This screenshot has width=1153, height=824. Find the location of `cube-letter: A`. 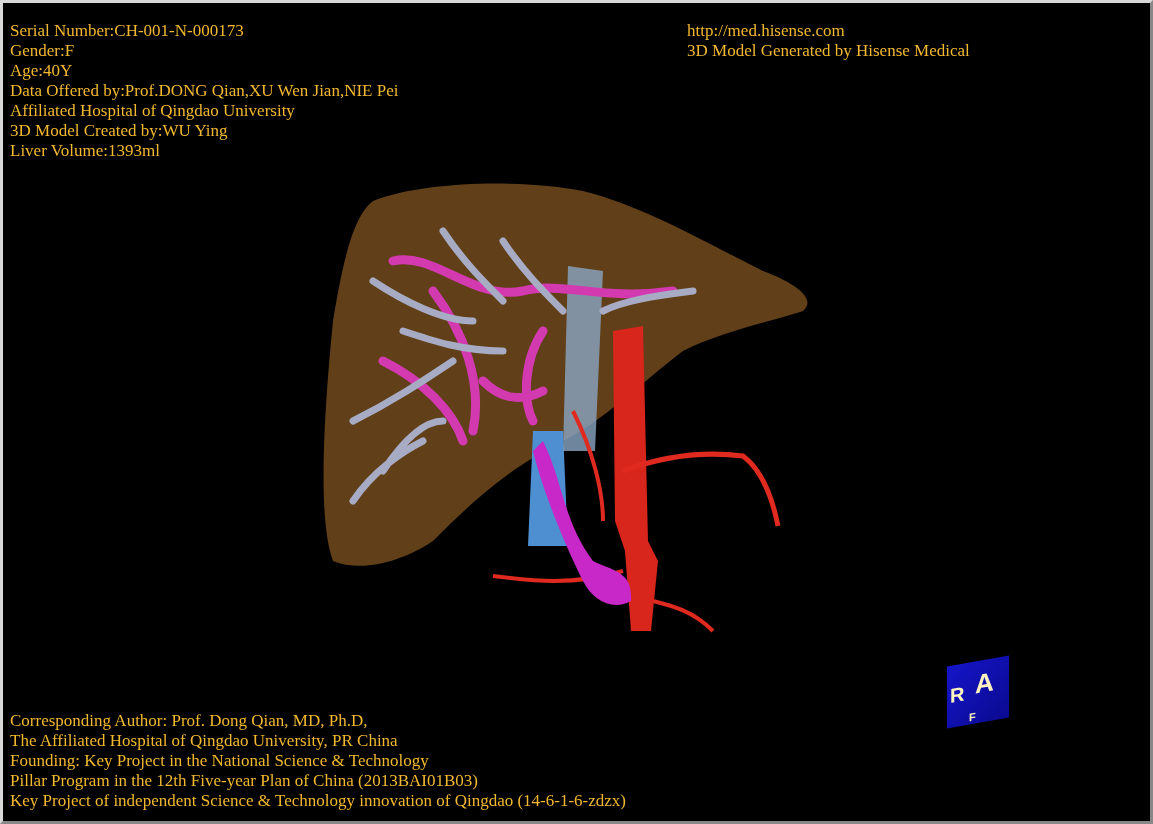

cube-letter: A is located at coordinates (984, 683).